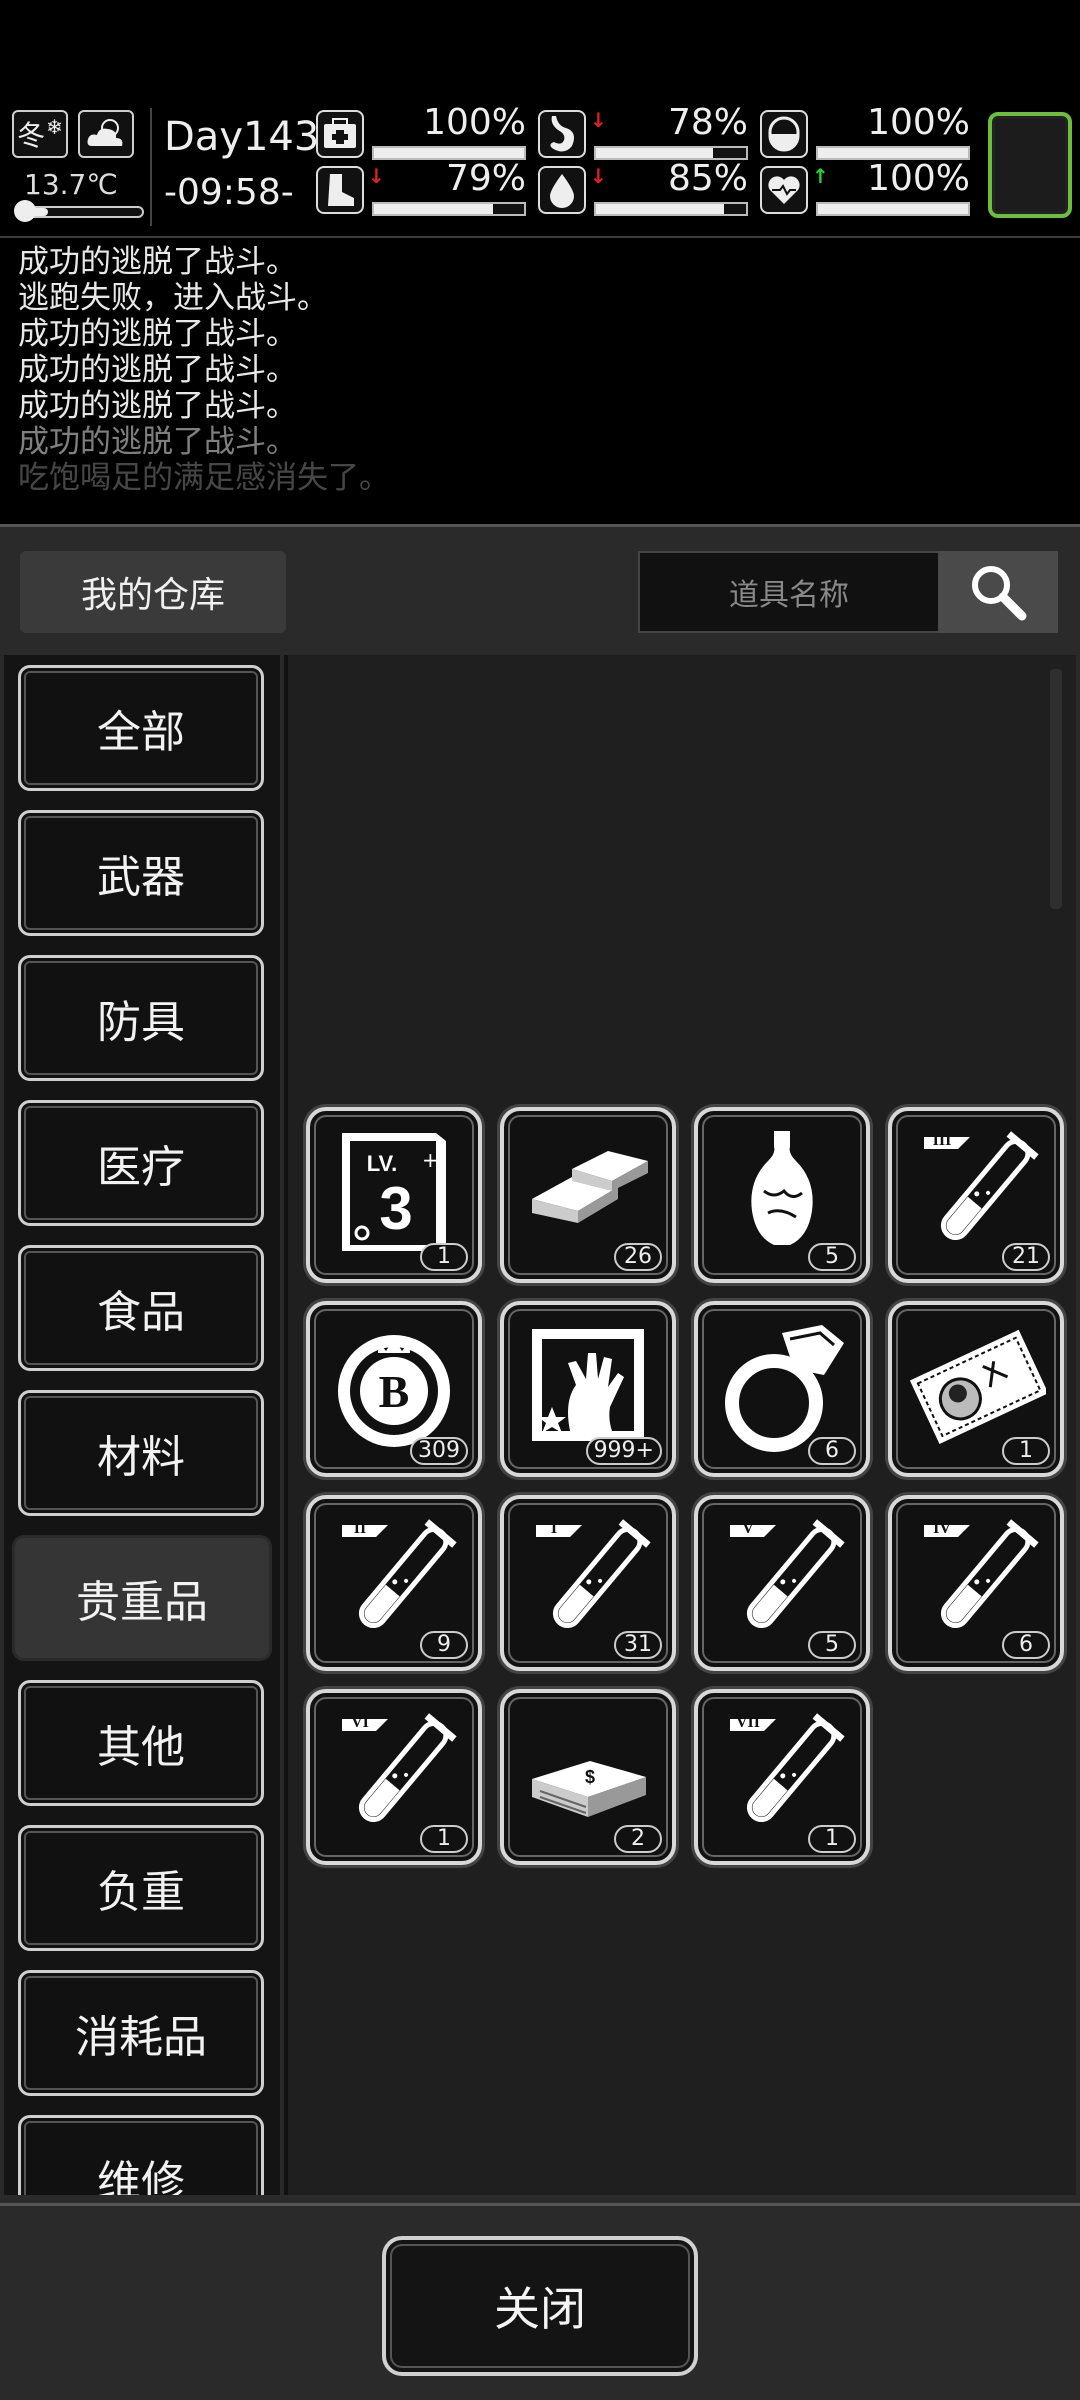  I want to click on level-3-book-item-slot: LV. 3 +1, so click(394, 1195).